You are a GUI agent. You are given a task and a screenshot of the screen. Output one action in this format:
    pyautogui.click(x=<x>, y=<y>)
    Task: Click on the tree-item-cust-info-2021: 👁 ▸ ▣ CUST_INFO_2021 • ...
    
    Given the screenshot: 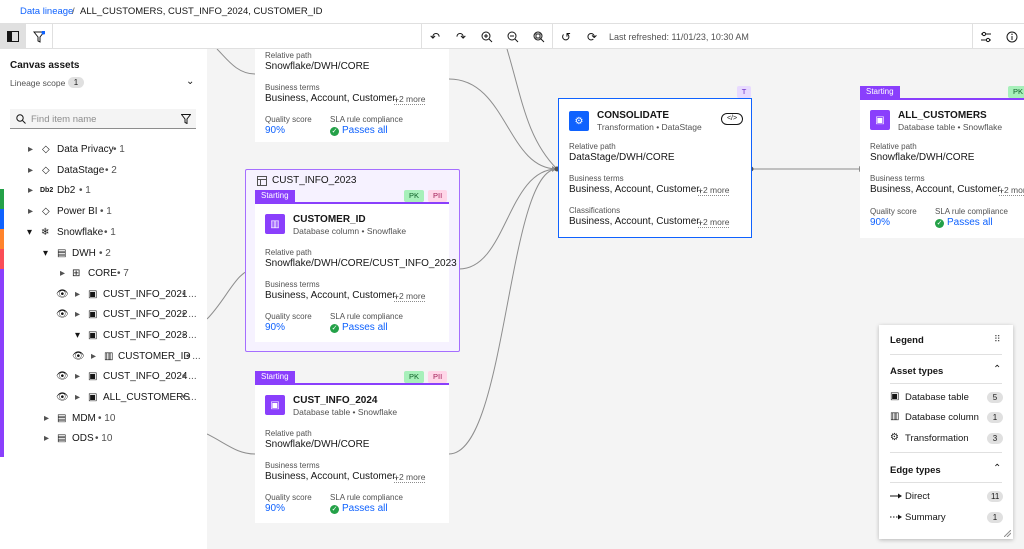 What is the action you would take?
    pyautogui.click(x=103, y=295)
    